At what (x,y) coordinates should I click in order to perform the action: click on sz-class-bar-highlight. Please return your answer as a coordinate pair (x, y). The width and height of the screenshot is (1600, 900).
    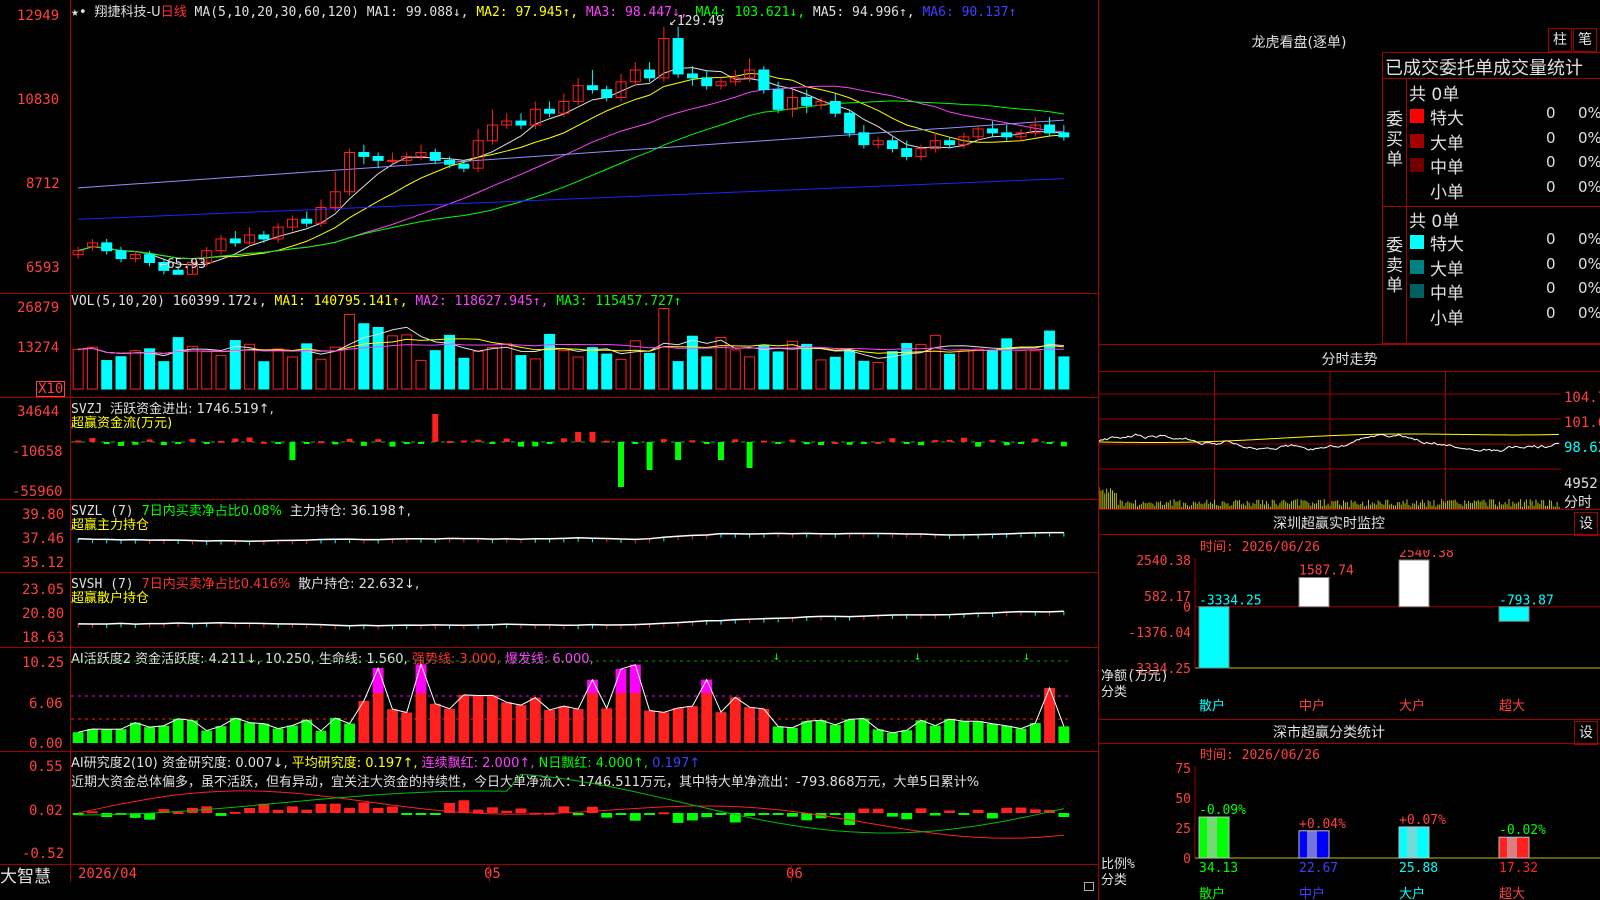
    Looking at the image, I should click on (1312, 844).